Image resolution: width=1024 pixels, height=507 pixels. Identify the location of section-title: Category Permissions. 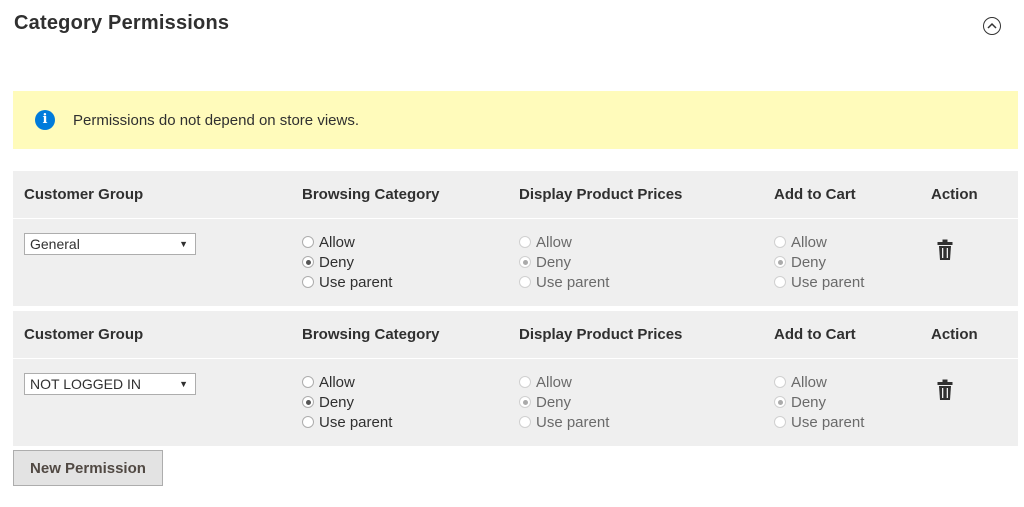
(122, 23).